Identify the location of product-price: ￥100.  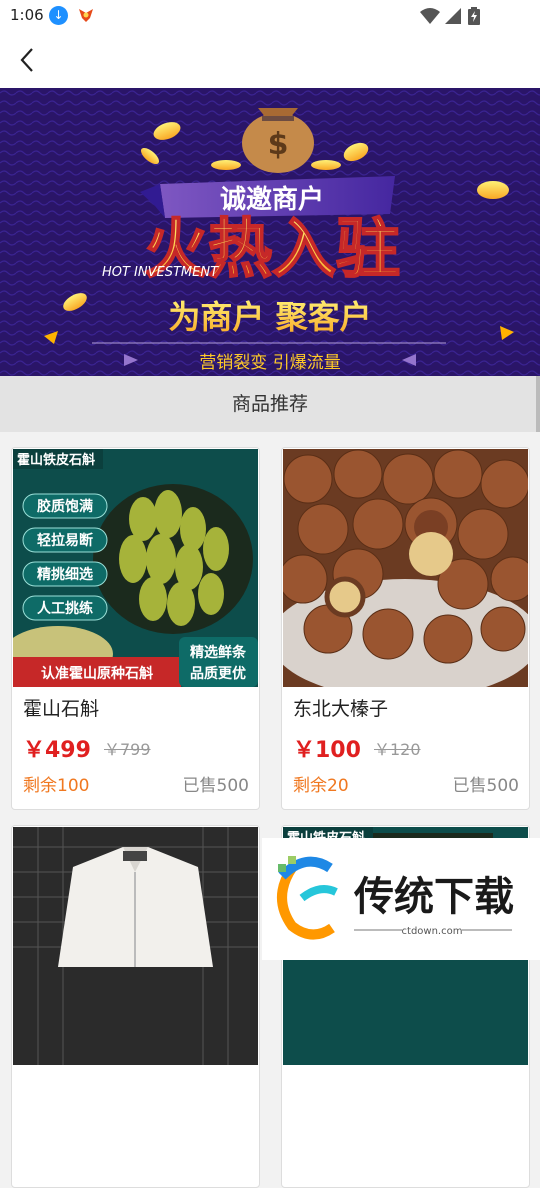
(327, 750).